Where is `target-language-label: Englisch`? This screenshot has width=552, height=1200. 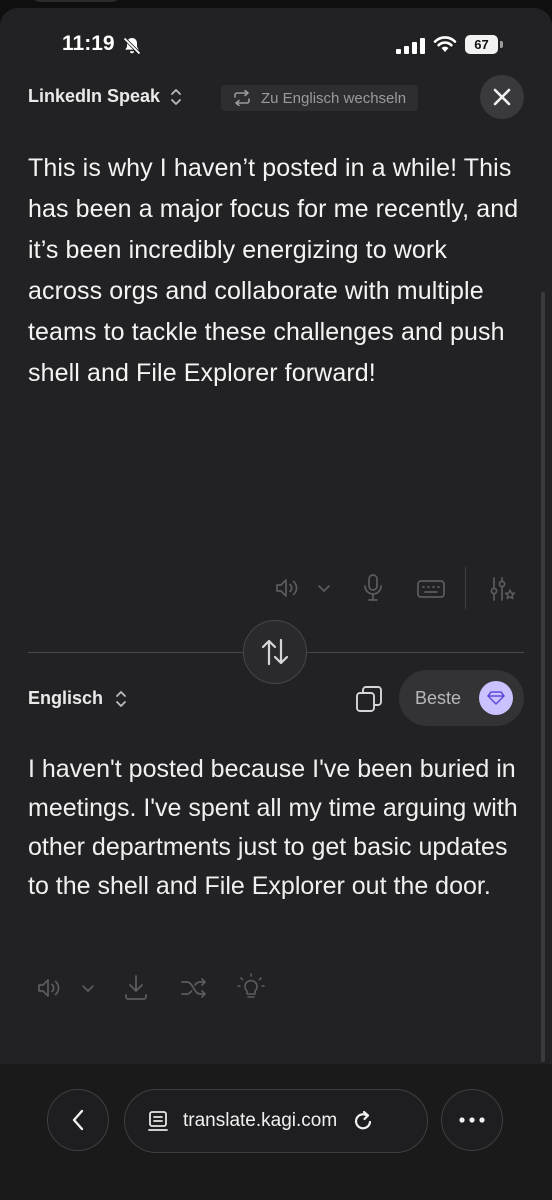
target-language-label: Englisch is located at coordinates (66, 698).